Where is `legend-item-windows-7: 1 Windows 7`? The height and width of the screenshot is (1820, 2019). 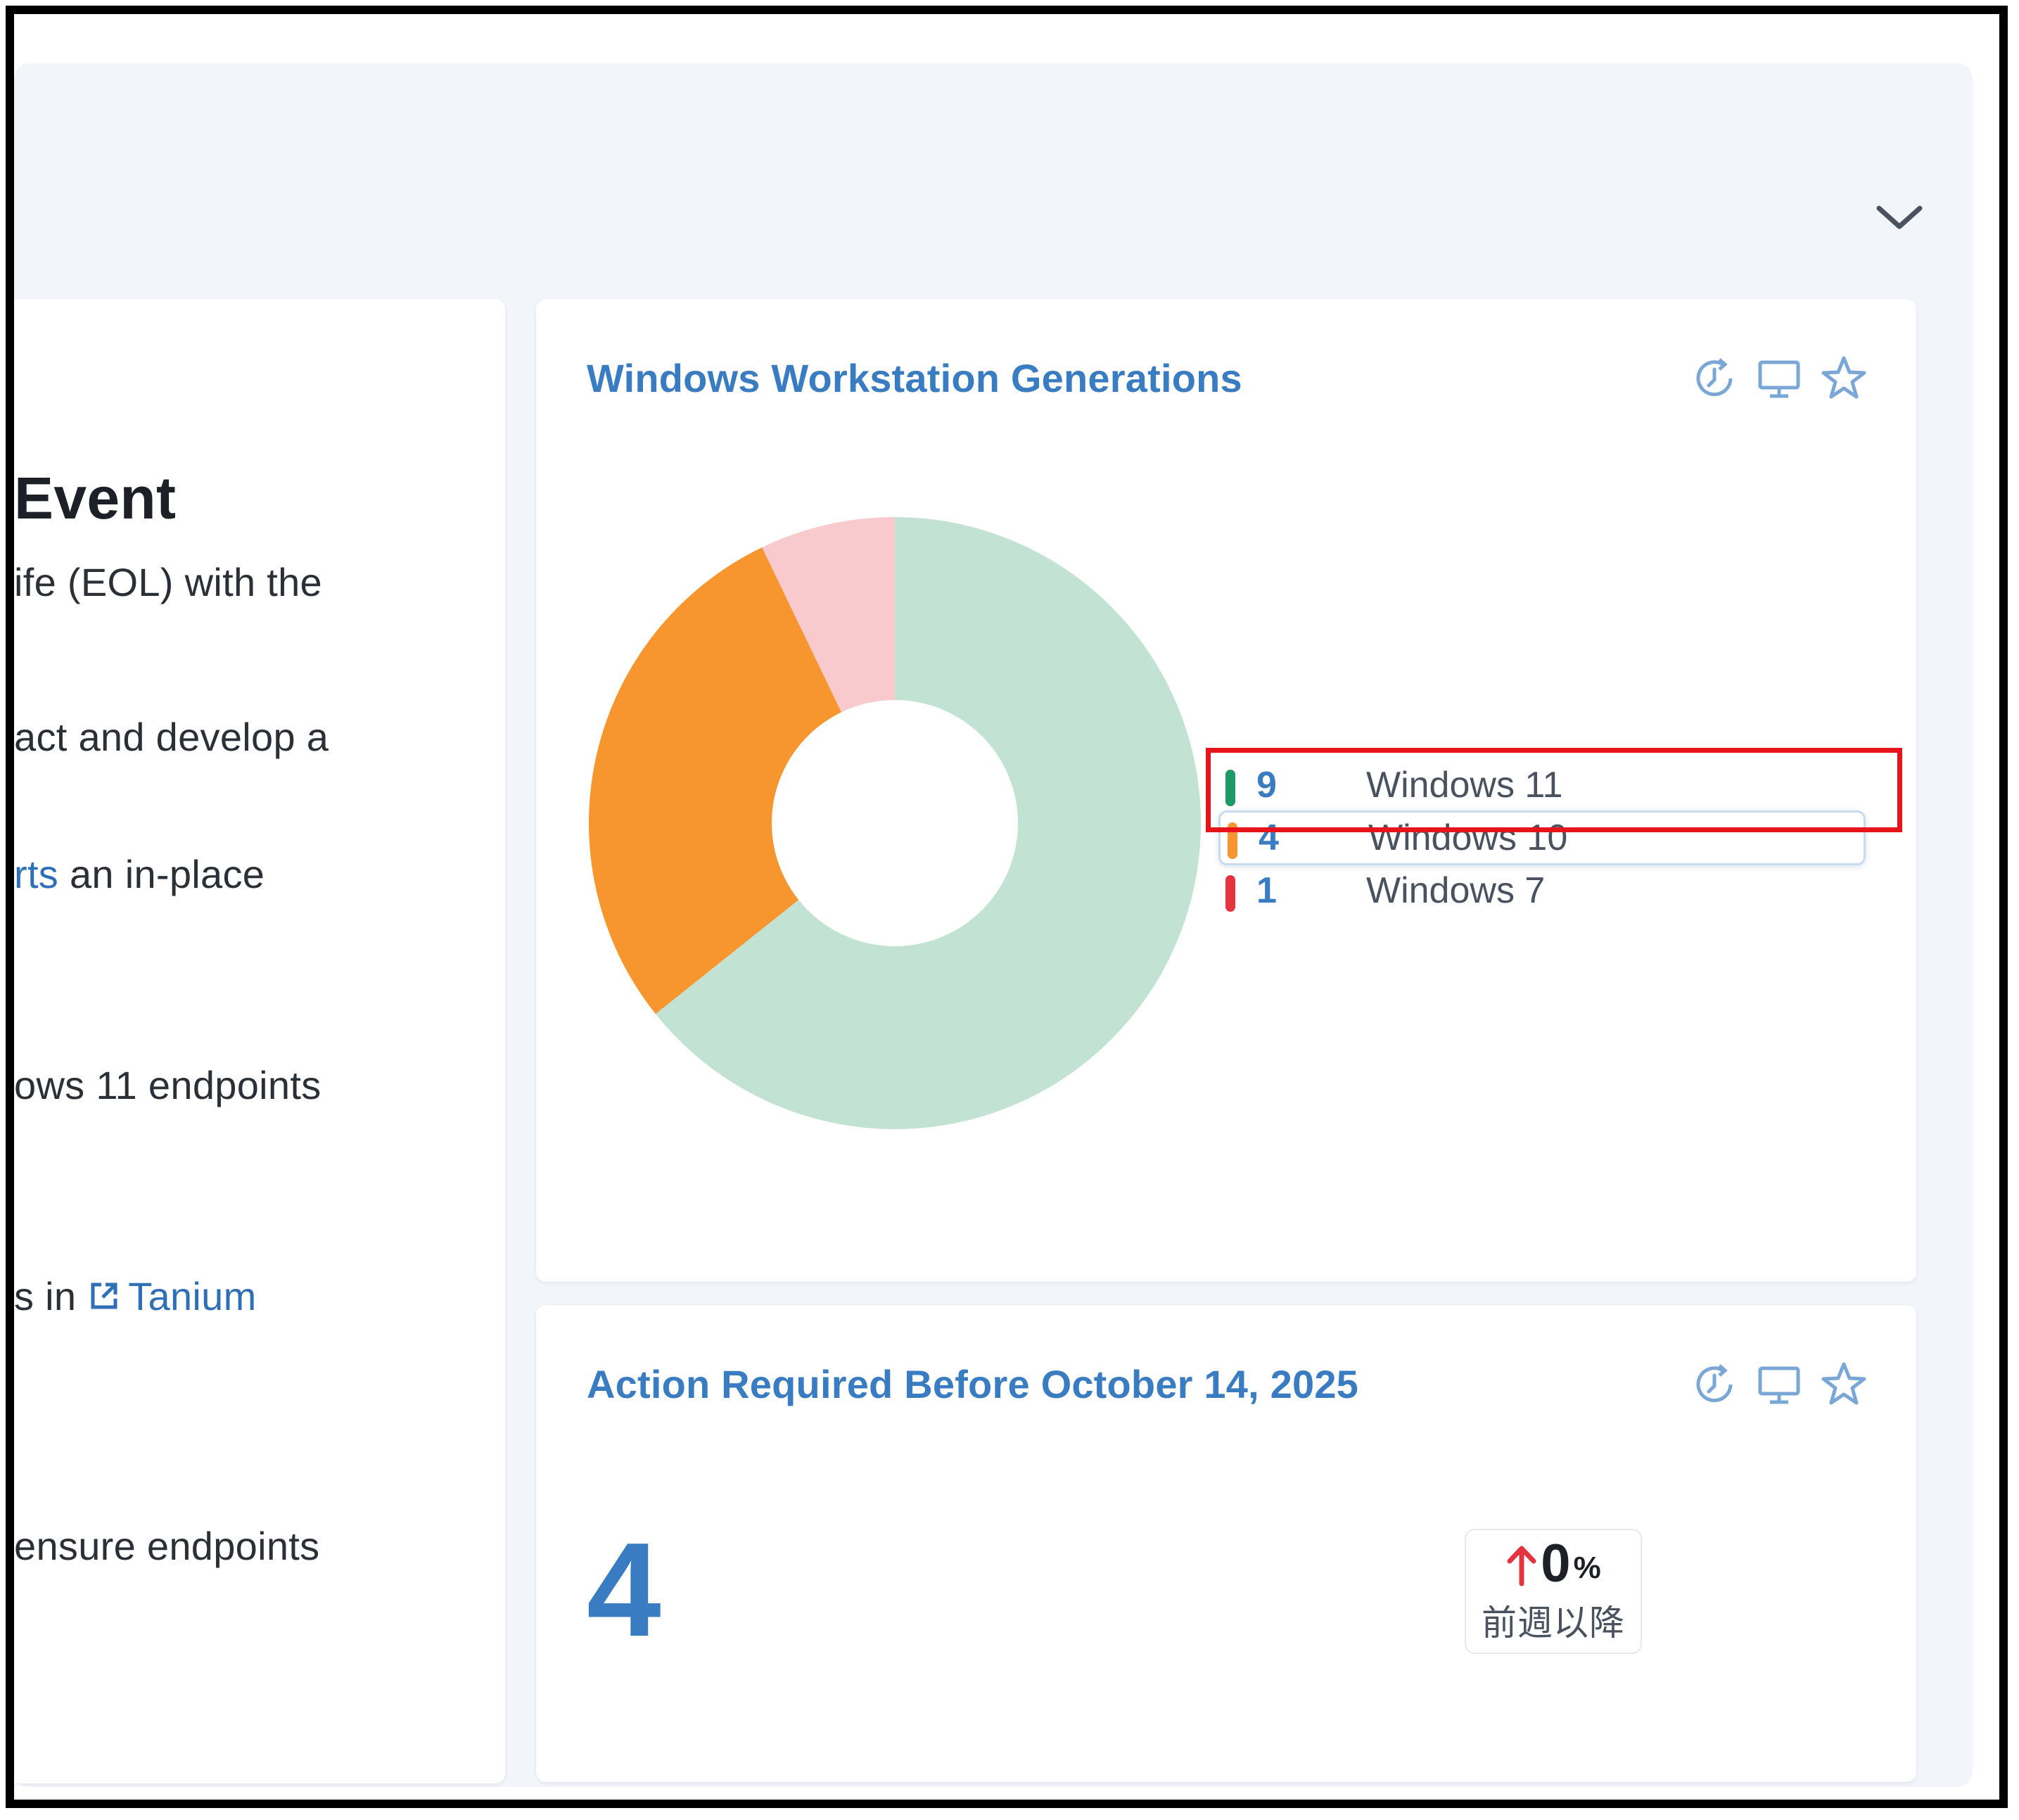
legend-item-windows-7: 1 Windows 7 is located at coordinates (1542, 890).